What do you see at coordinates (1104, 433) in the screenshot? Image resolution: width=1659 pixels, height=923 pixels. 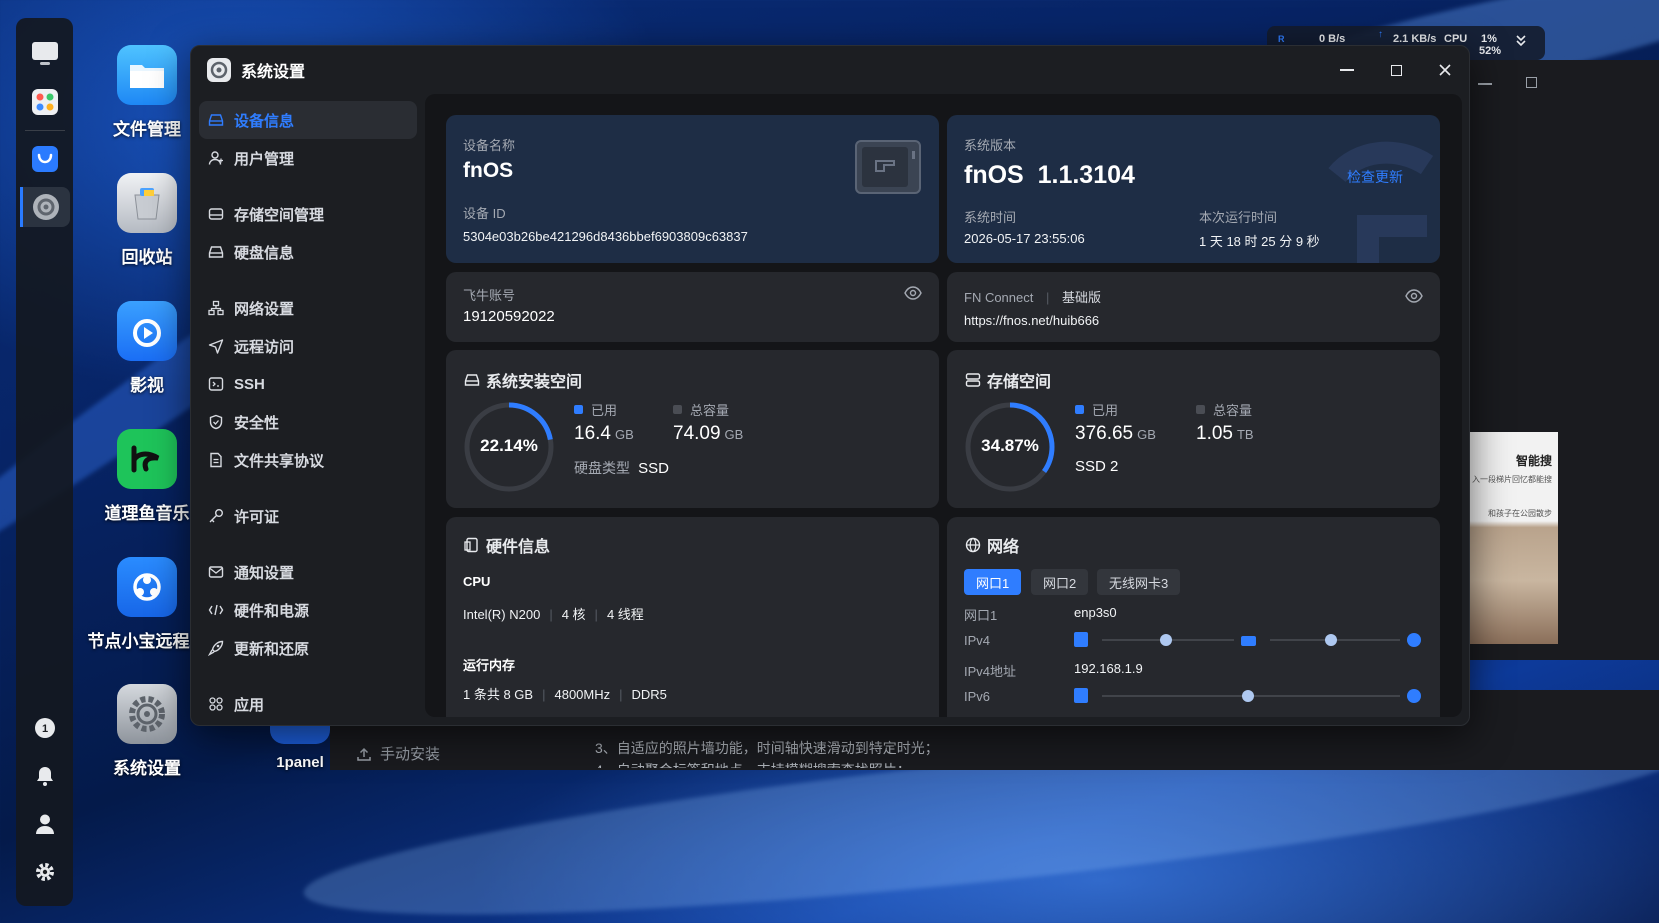 I see `used-value: 376.65` at bounding box center [1104, 433].